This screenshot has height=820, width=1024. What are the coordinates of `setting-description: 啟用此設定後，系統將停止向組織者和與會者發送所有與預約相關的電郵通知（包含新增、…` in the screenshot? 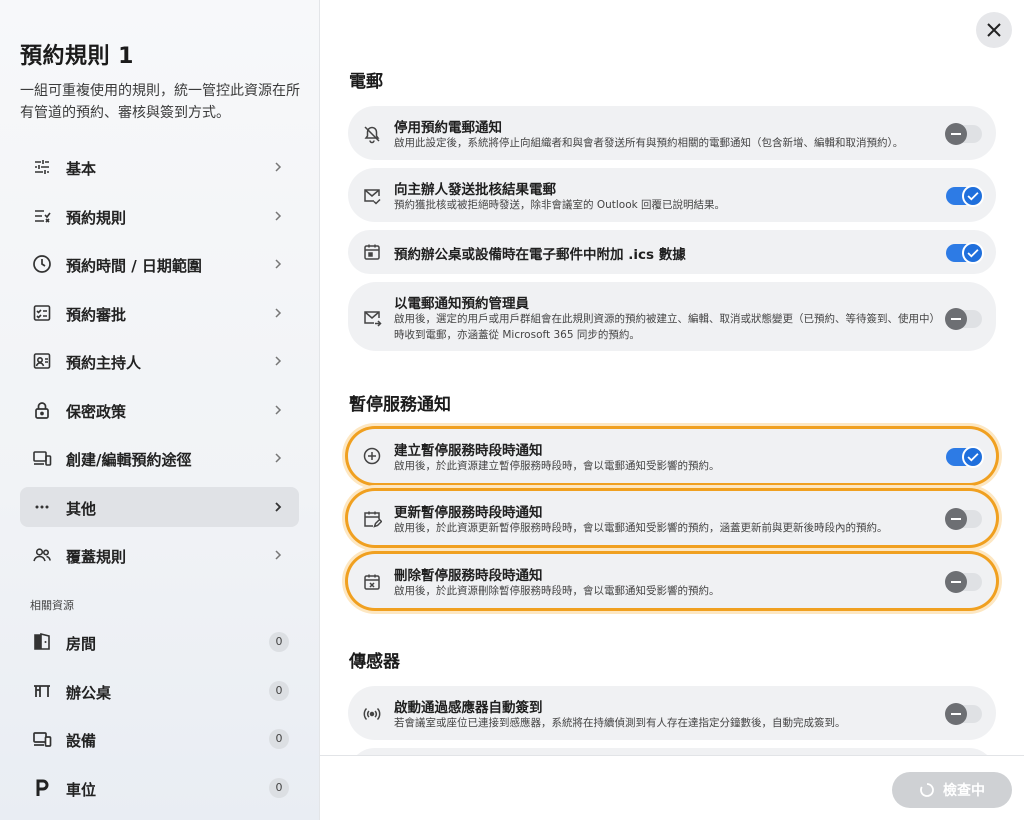 It's located at (649, 143).